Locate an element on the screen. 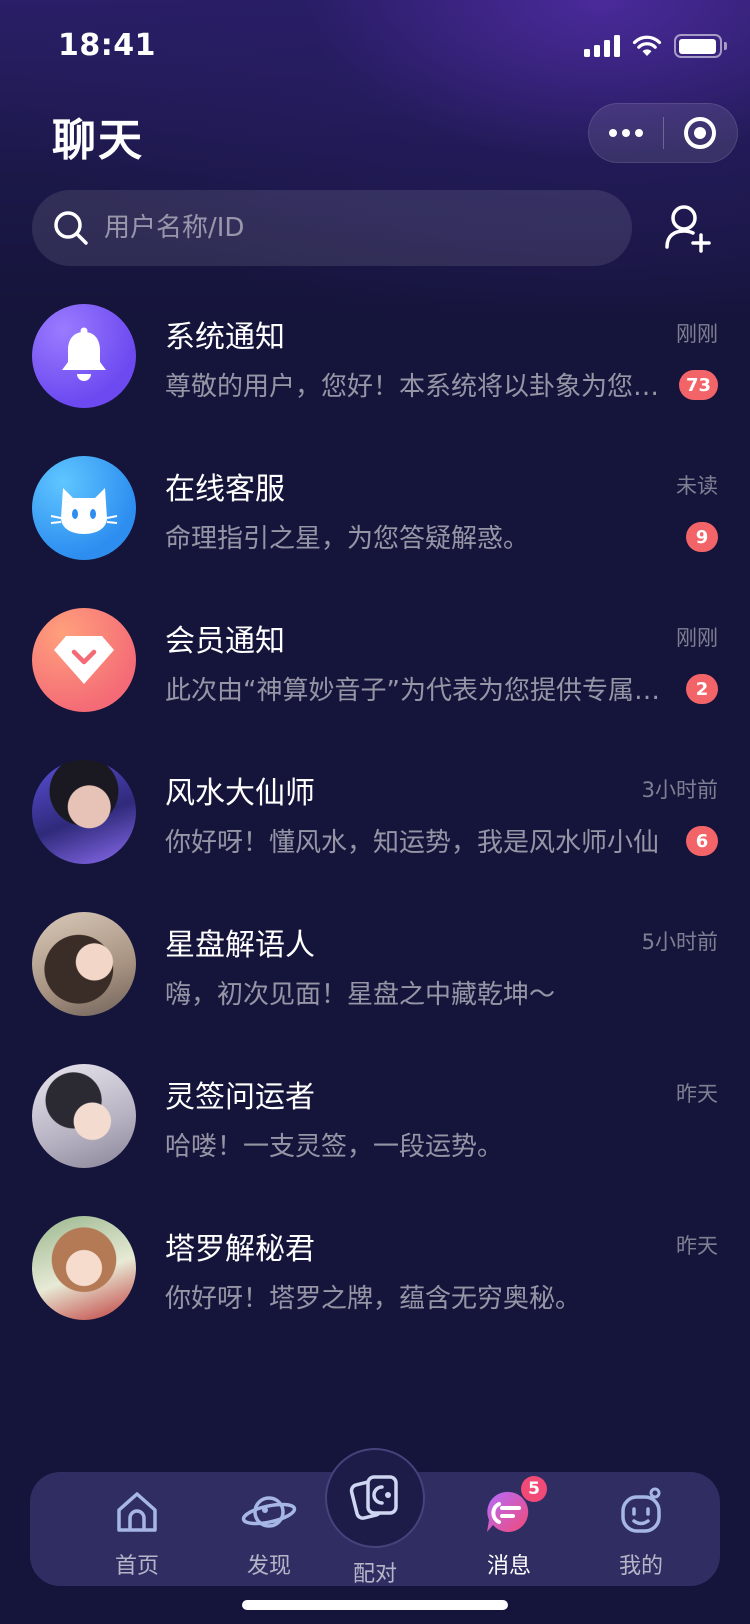  target-icon is located at coordinates (700, 133).